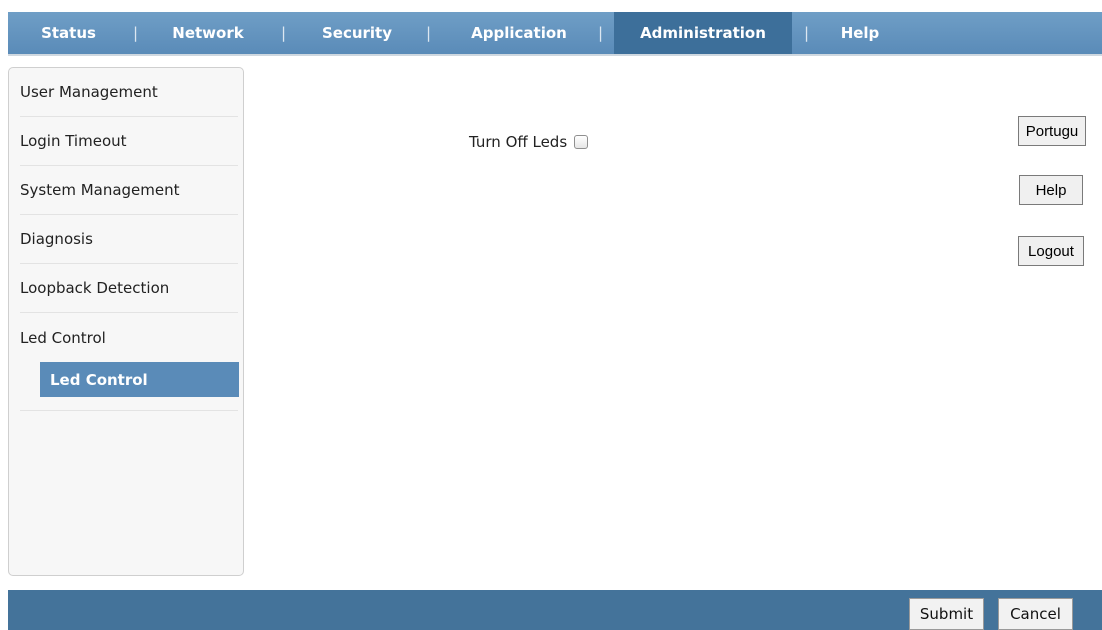  I want to click on led-control-row: Turn Off Leds, so click(529, 142).